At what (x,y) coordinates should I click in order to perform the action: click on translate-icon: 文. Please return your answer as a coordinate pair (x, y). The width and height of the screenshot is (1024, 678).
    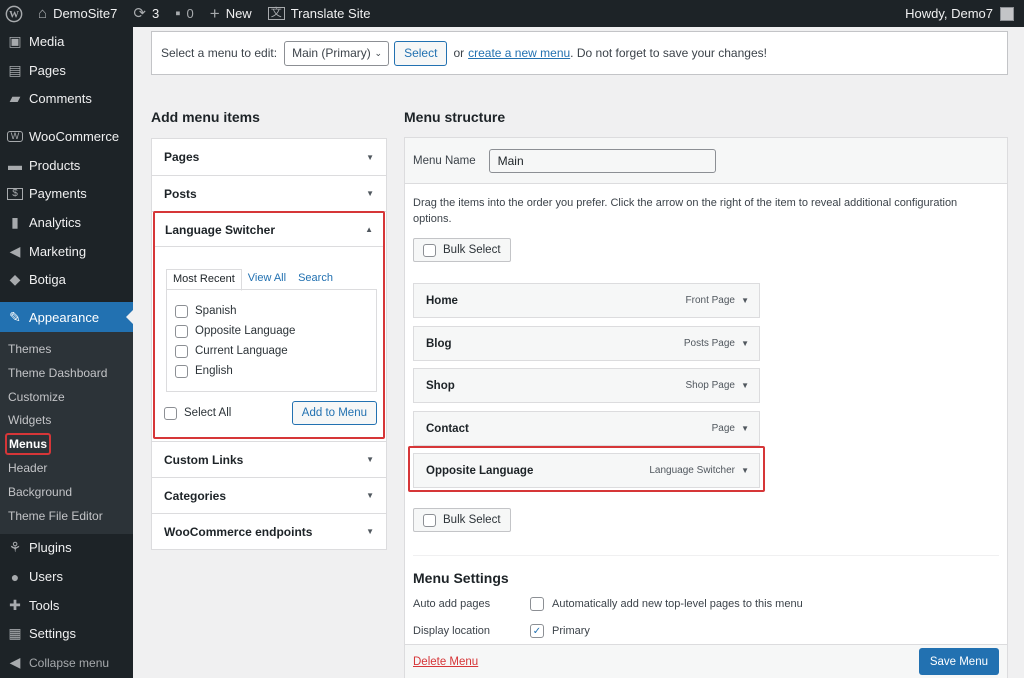
    Looking at the image, I should click on (276, 13).